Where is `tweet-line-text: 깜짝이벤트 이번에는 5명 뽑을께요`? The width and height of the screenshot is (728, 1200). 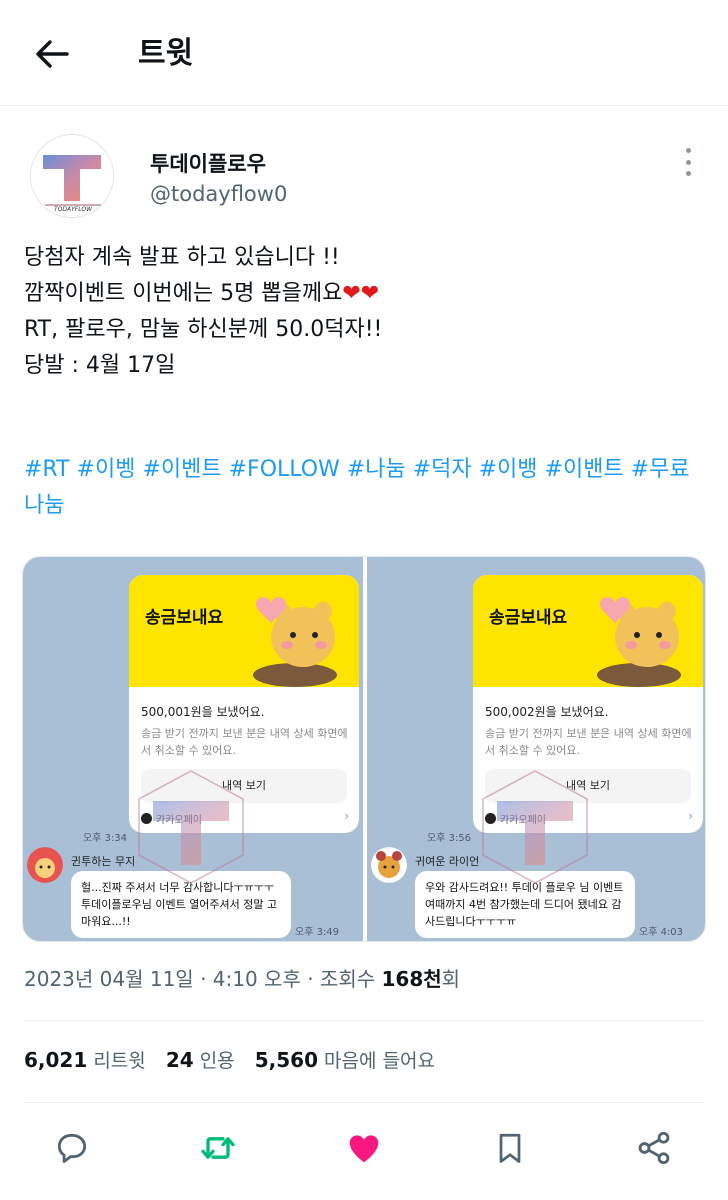
tweet-line-text: 깜짝이벤트 이번에는 5명 뽑을께요 is located at coordinates (183, 293).